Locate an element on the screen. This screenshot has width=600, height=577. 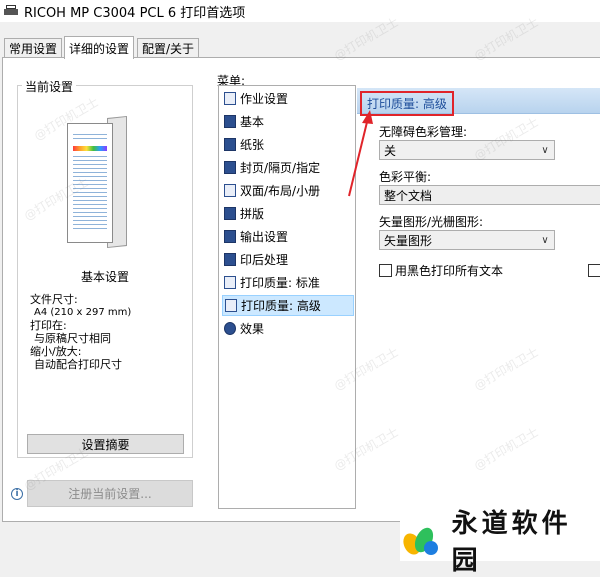
tab-strip: 常用设置 详细的设置 配置/关于 is located at coordinates (300, 47).